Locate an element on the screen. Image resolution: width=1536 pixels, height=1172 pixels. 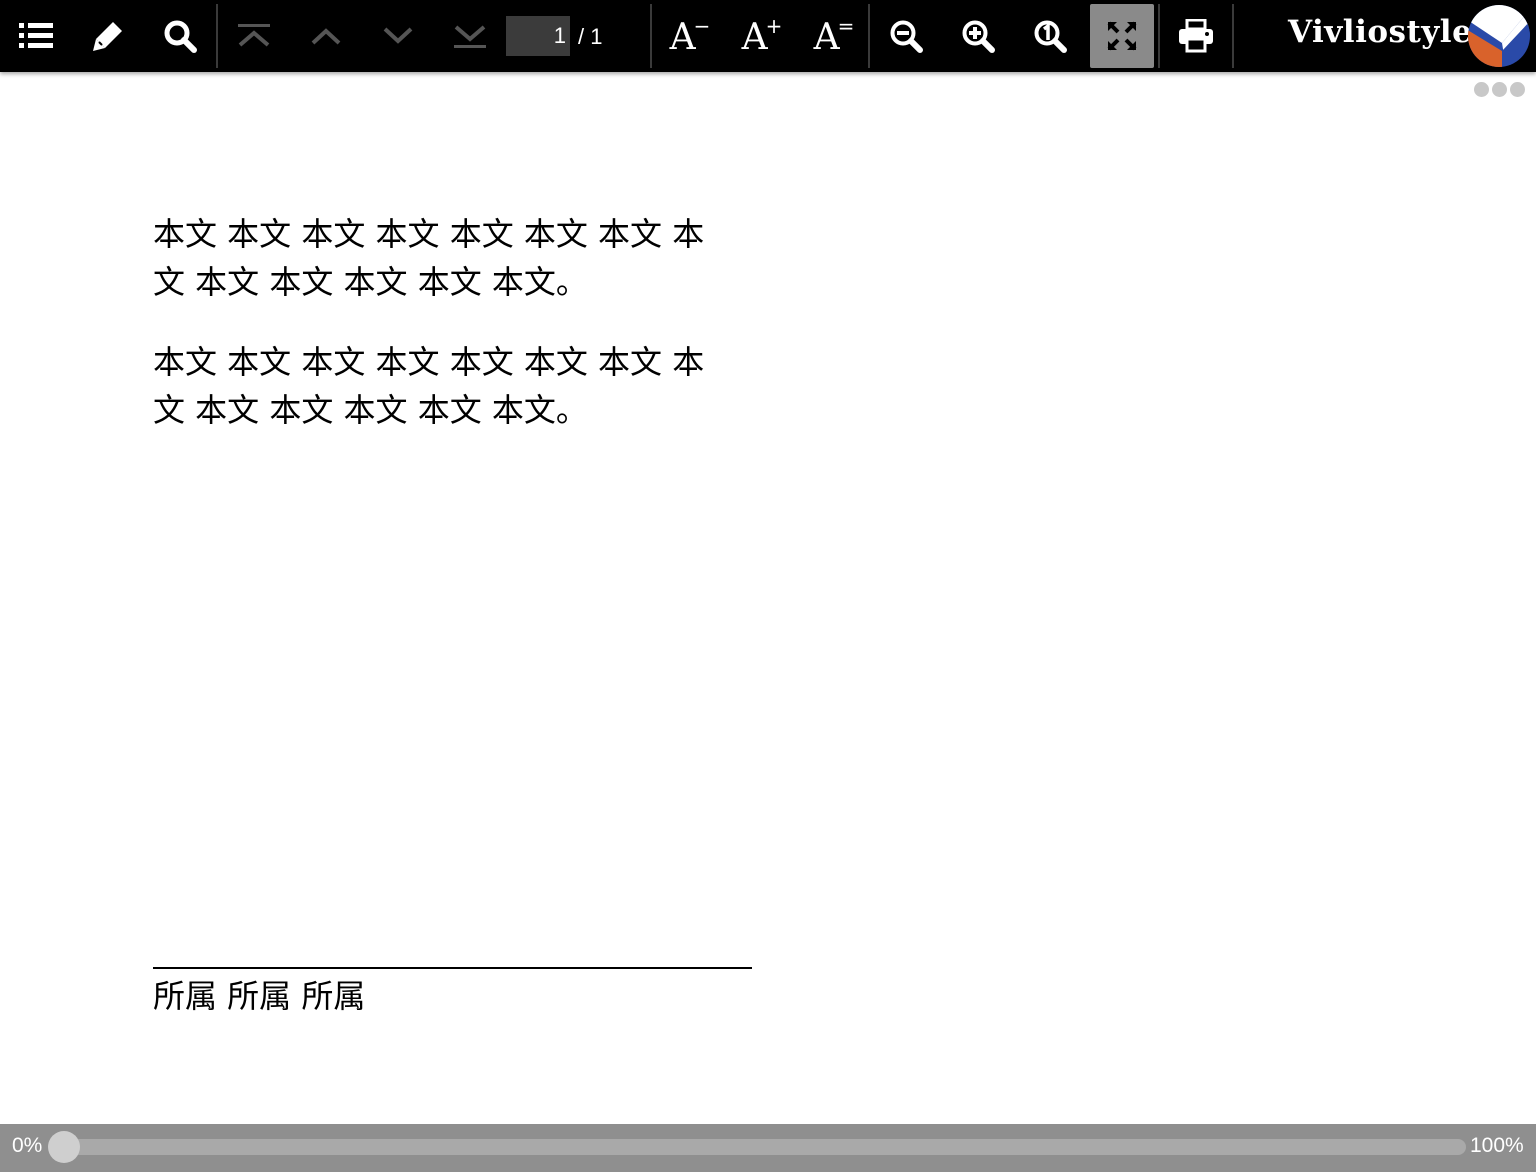
toc-button is located at coordinates (36, 36).